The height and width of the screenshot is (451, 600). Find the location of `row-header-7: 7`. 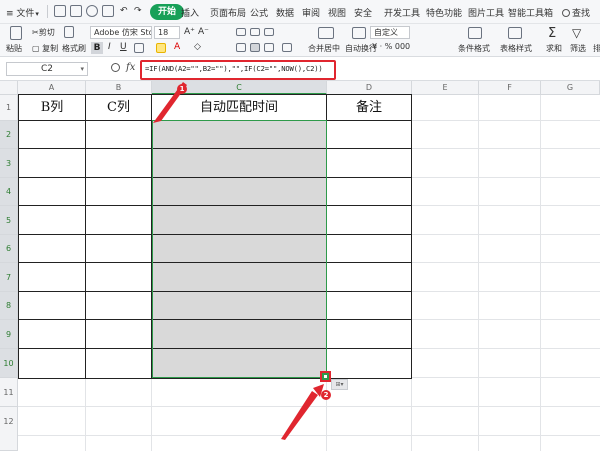

row-header-7: 7 is located at coordinates (9, 277).